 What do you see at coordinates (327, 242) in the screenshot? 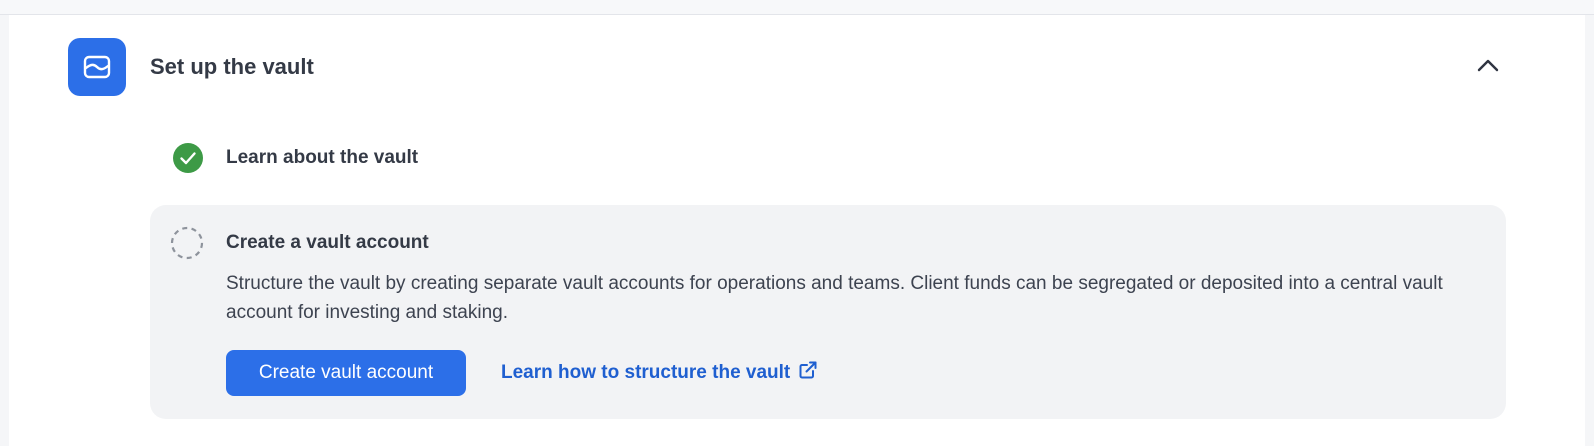
I see `step-title-create-account: Create a vault account` at bounding box center [327, 242].